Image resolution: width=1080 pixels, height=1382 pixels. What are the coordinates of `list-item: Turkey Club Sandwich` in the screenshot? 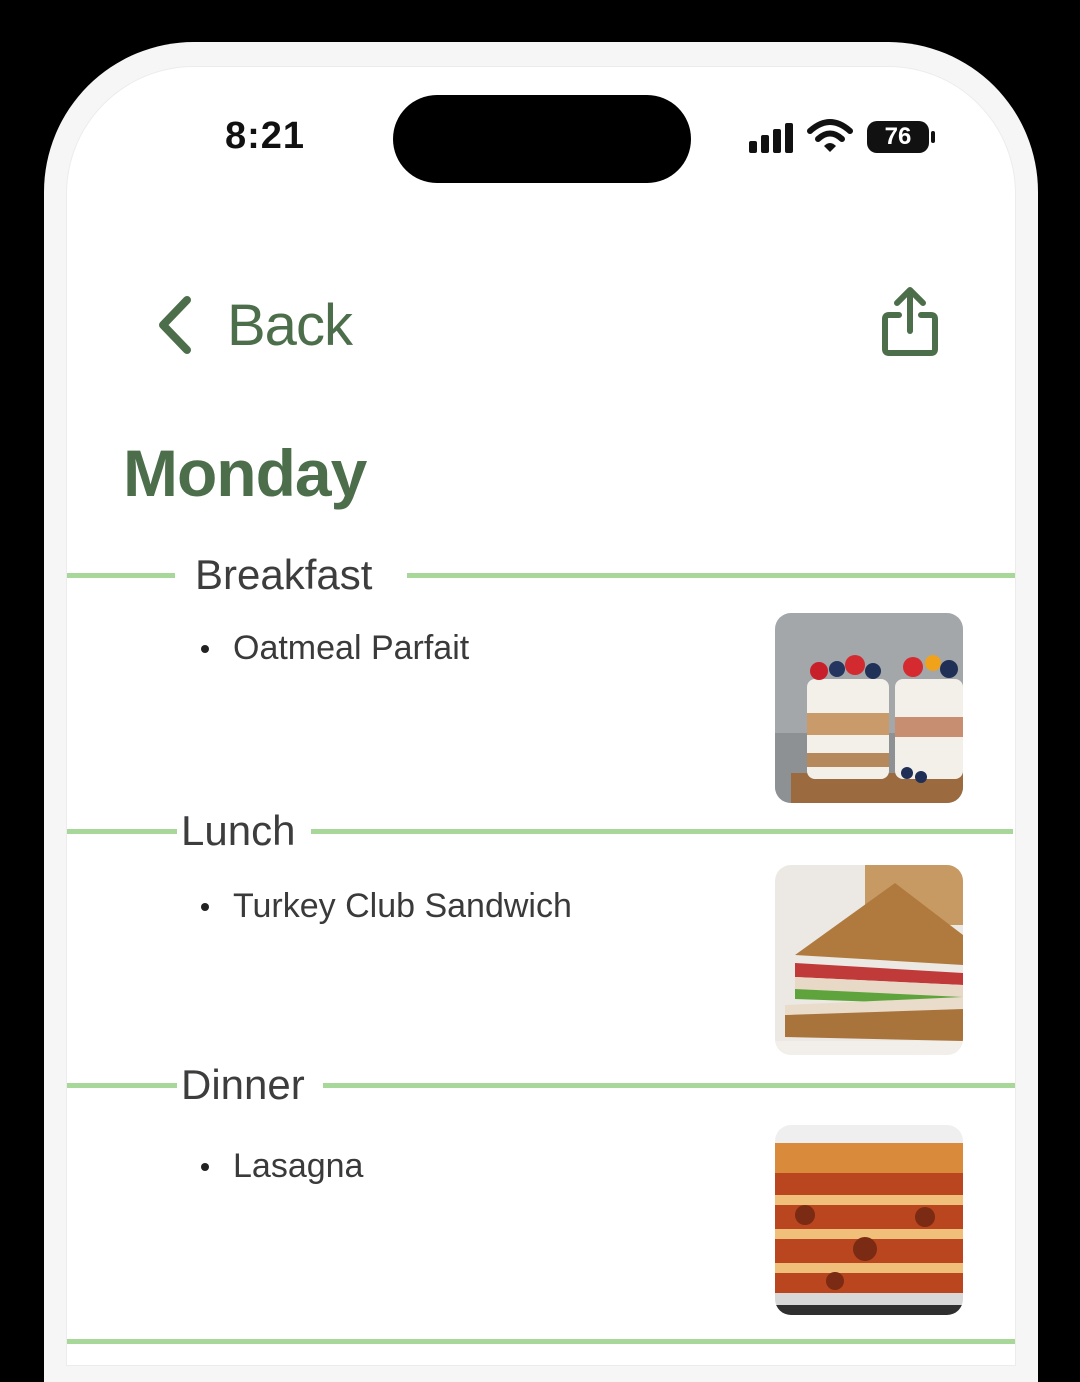 It's located at (386, 906).